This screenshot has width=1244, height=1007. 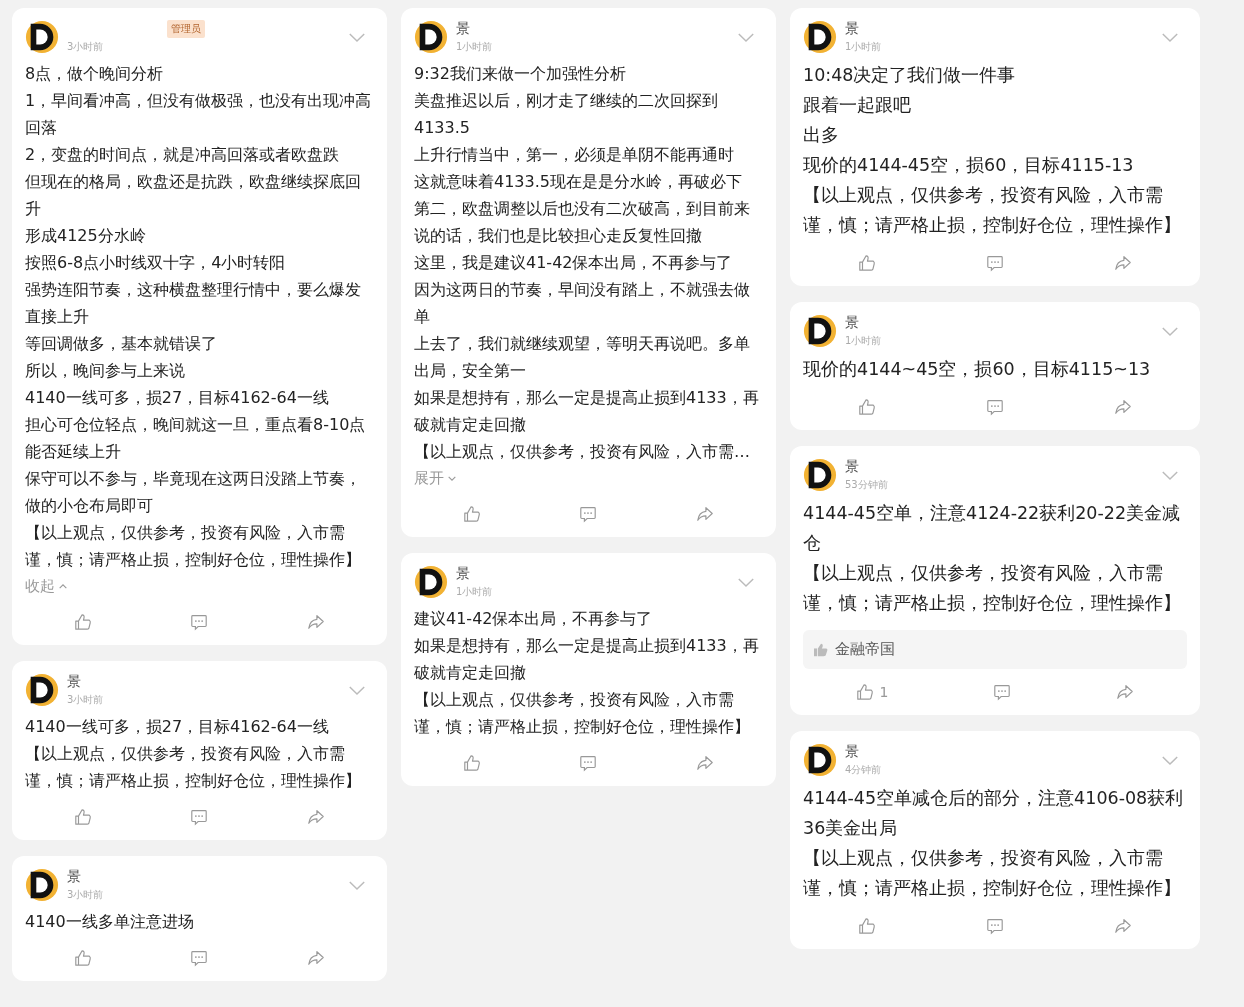 What do you see at coordinates (110, 922) in the screenshot?
I see `post-text: 4140一线多单注意进场` at bounding box center [110, 922].